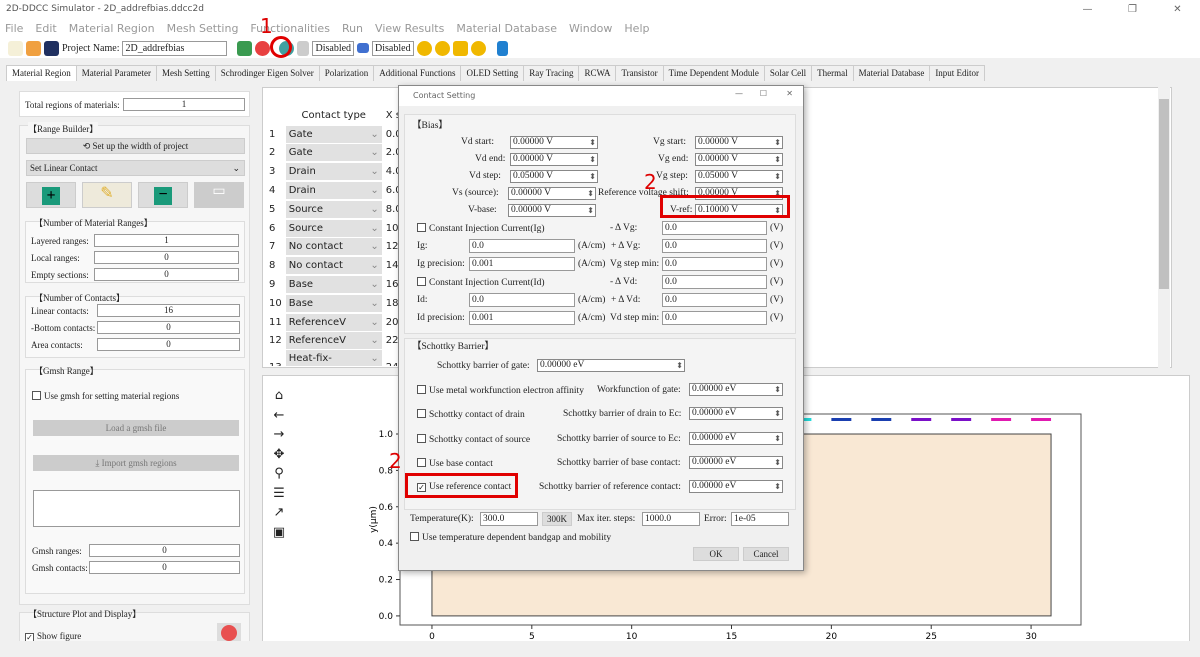  Describe the element at coordinates (552, 210) in the screenshot. I see `vbase-spin: 0.00000 V` at that location.